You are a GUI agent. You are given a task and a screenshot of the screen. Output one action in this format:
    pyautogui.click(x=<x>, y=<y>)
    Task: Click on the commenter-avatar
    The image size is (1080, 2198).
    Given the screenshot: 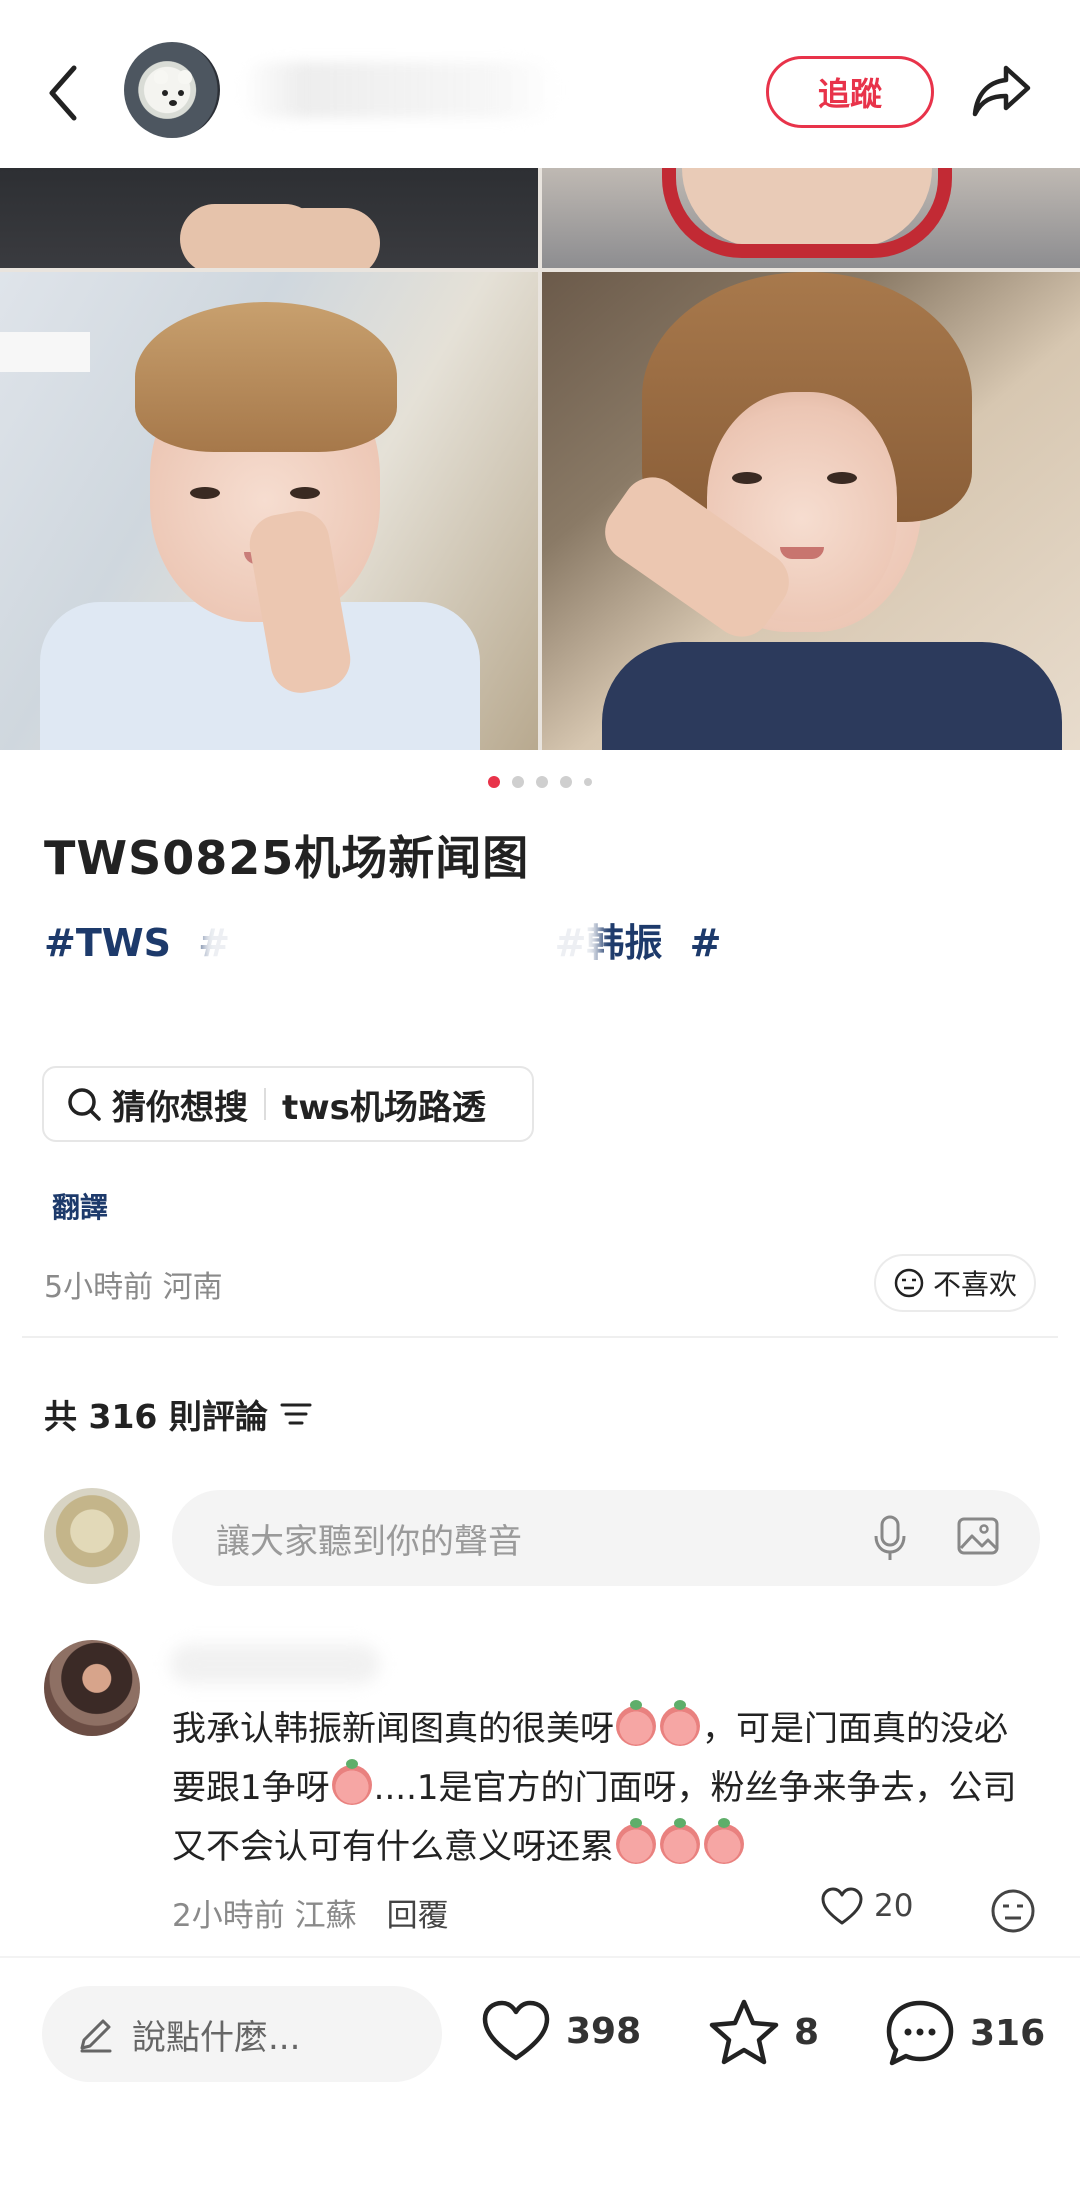 What is the action you would take?
    pyautogui.click(x=92, y=1688)
    